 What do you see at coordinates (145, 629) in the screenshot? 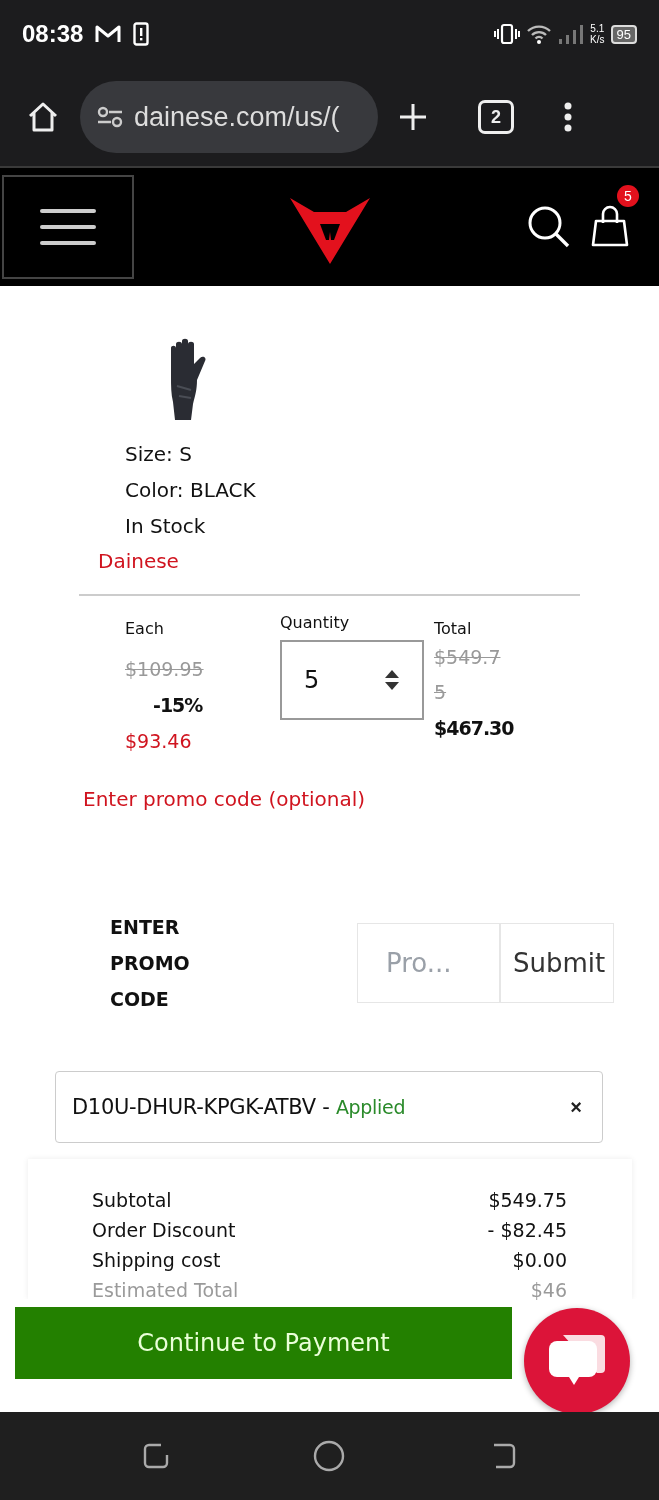
I see `column-label: Each` at bounding box center [145, 629].